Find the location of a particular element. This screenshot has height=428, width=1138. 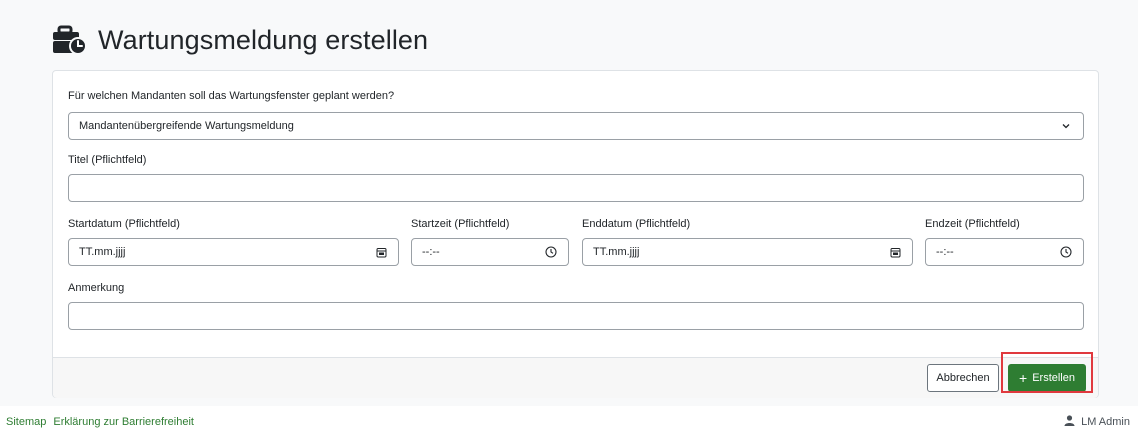

start-time-placeholder: --:-- is located at coordinates (431, 252).